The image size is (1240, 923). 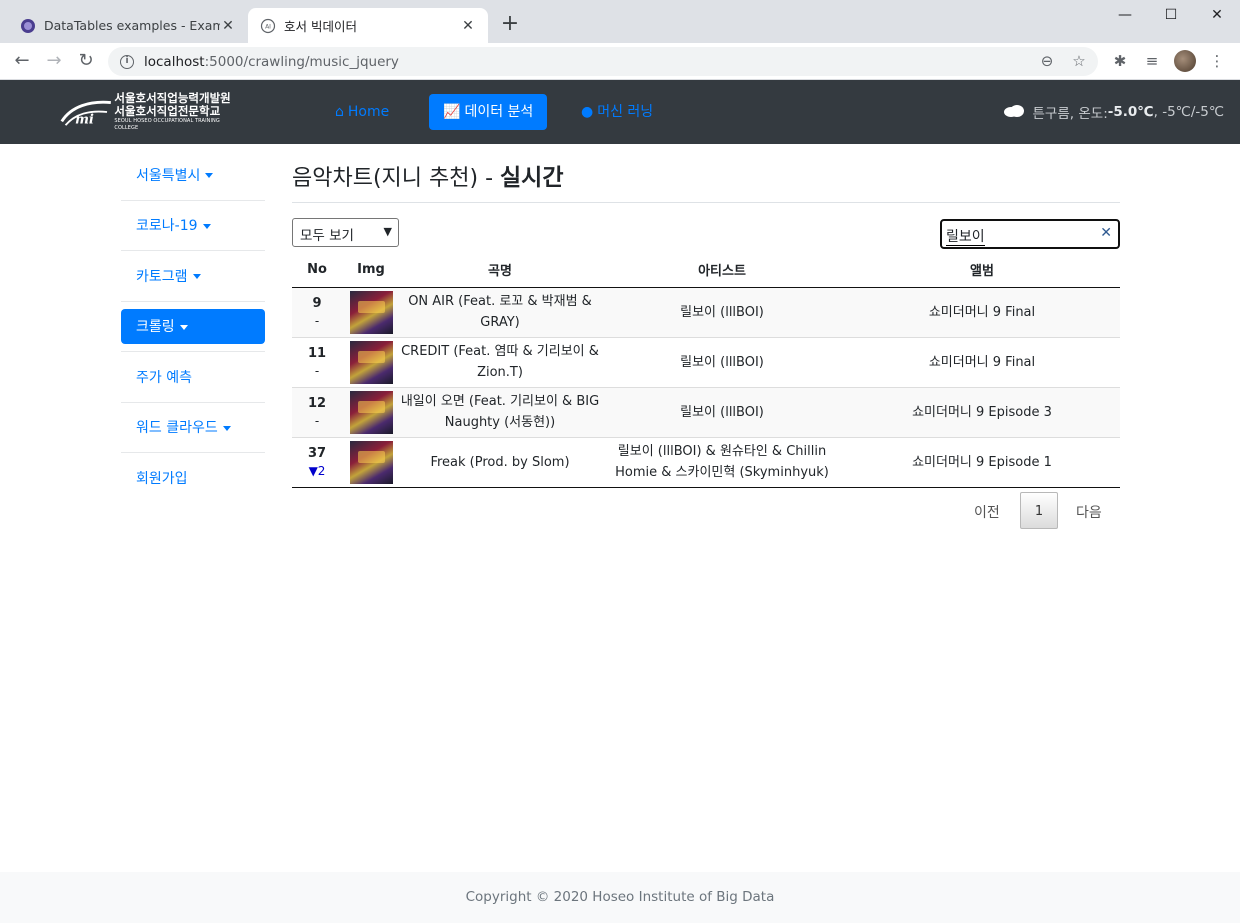 I want to click on menu-icon: ⋮, so click(x=1217, y=61).